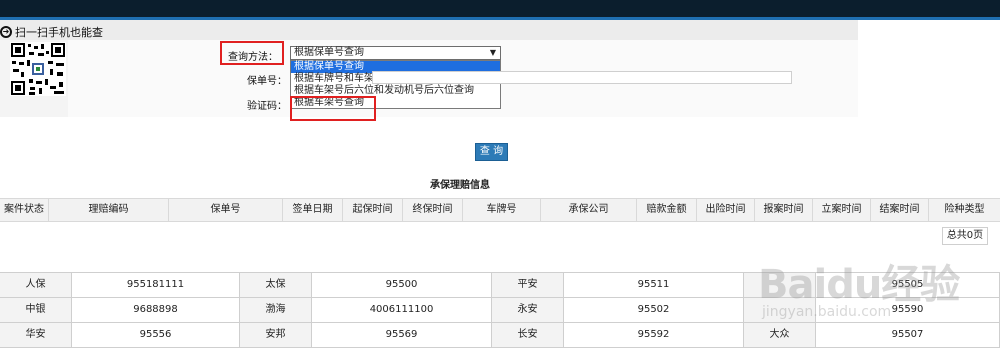  Describe the element at coordinates (654, 335) in the screenshot. I see `company-phone: 95592` at that location.